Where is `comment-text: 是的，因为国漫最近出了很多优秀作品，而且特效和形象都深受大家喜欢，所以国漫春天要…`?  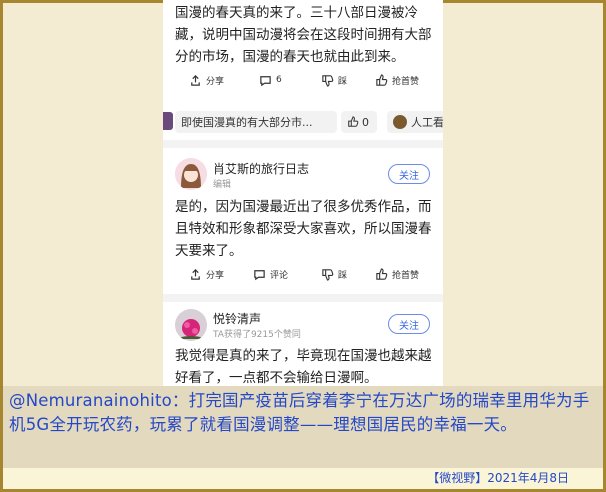 comment-text: 是的，因为国漫最近出了很多优秀作品，而且特效和形象都深受大家喜欢，所以国漫春天要… is located at coordinates (303, 229).